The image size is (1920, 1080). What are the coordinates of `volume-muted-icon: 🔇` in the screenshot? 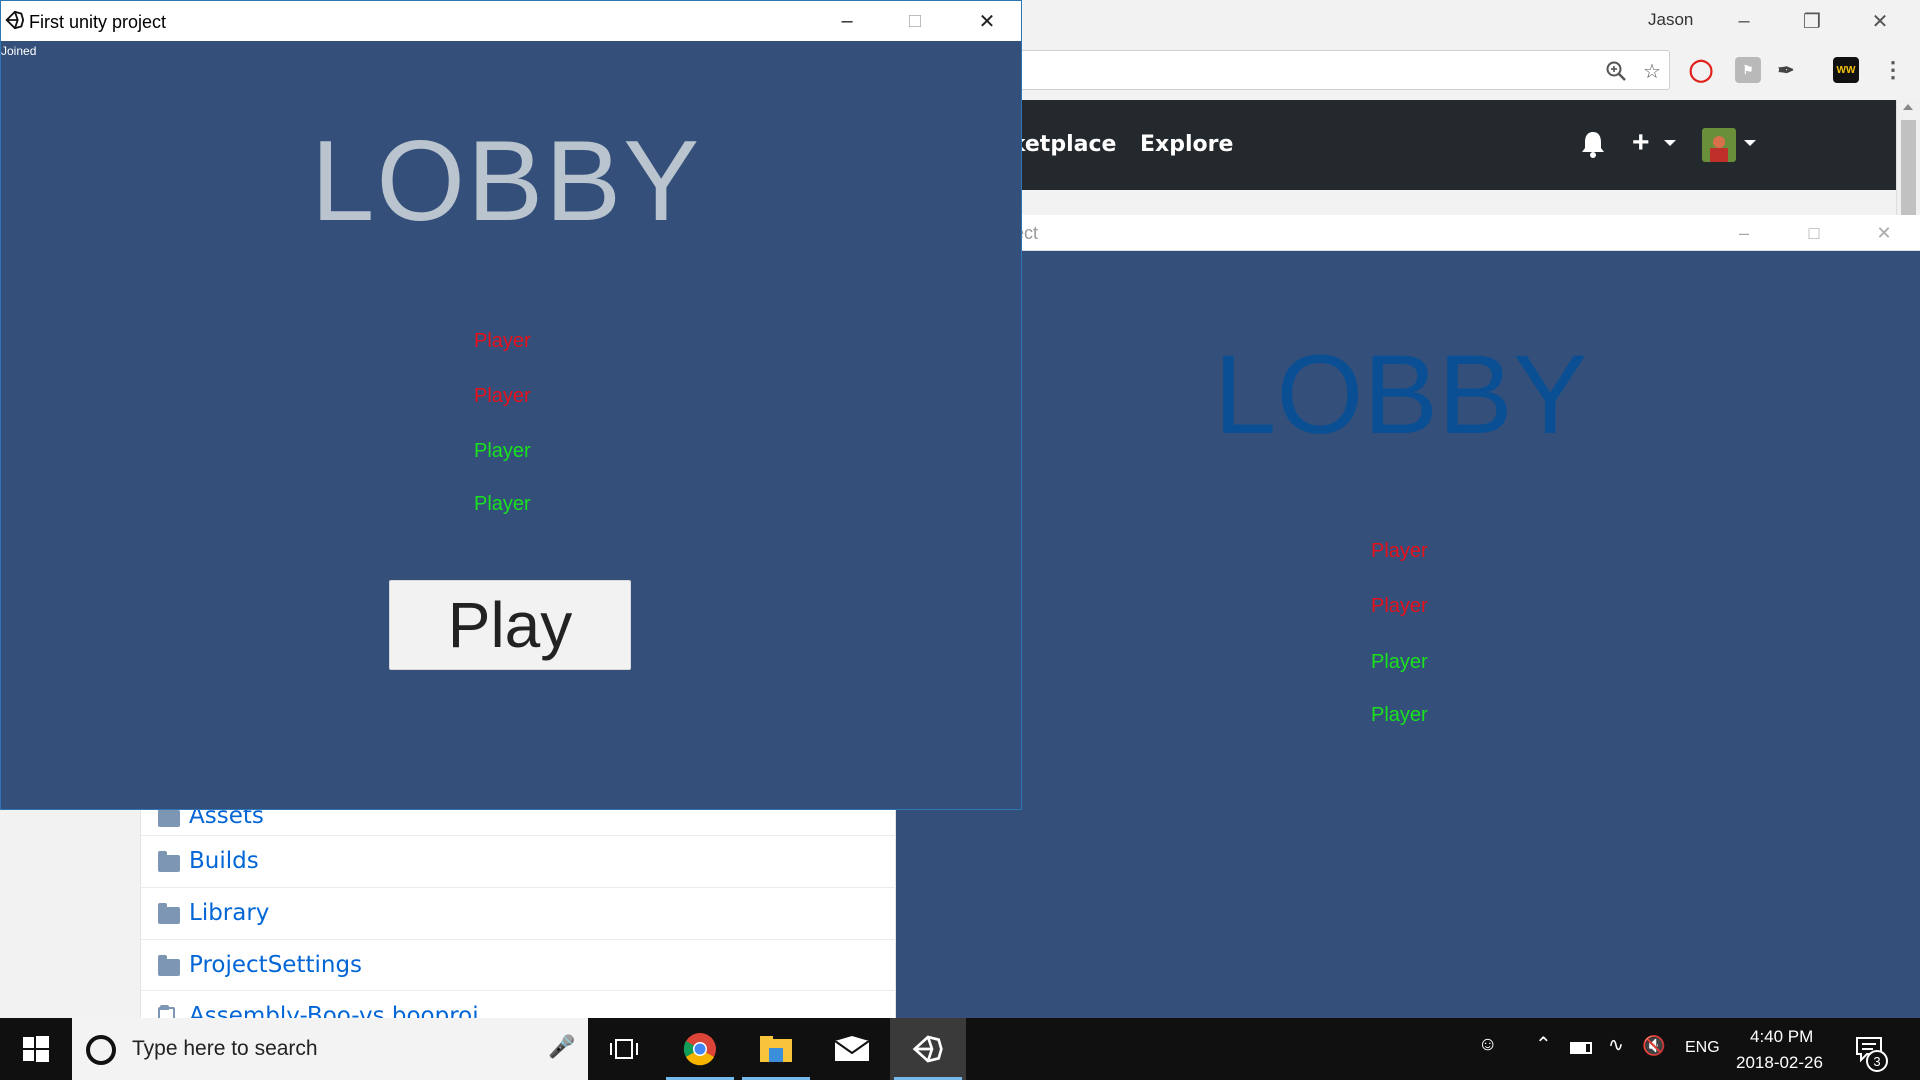 It's located at (1654, 1046).